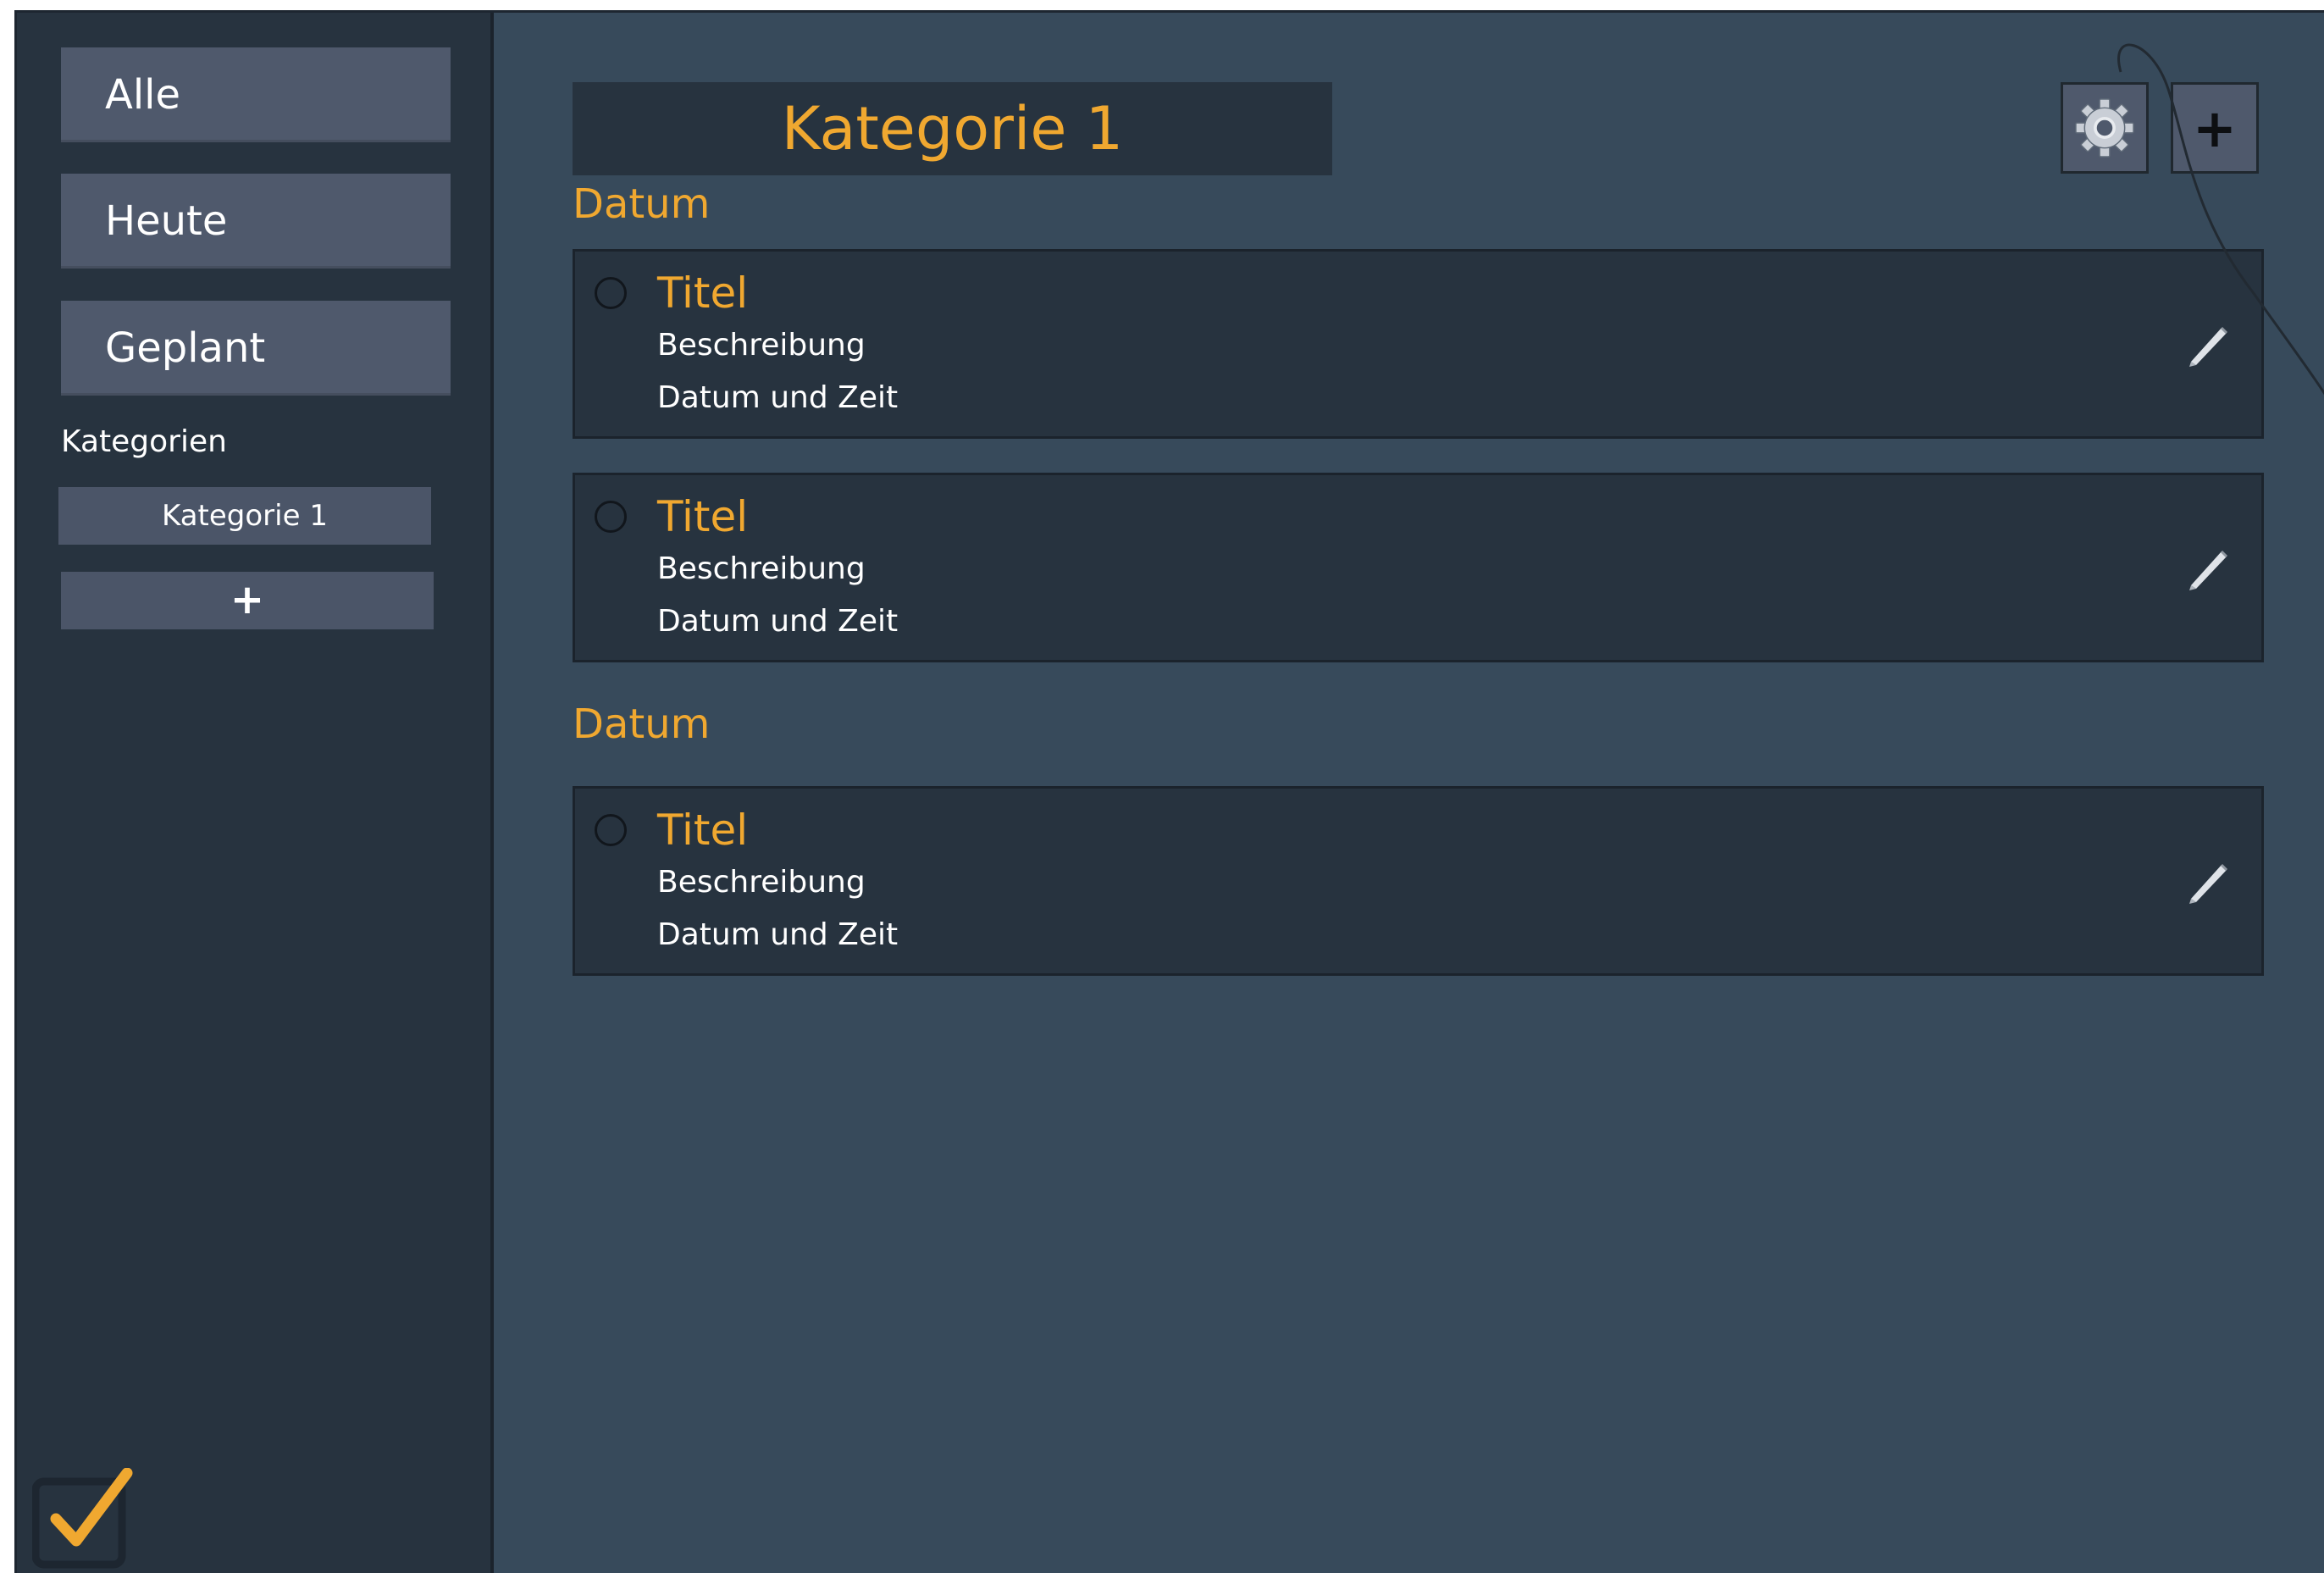 This screenshot has width=2324, height=1573. Describe the element at coordinates (144, 441) in the screenshot. I see `categories-heading: Kategorien` at that location.